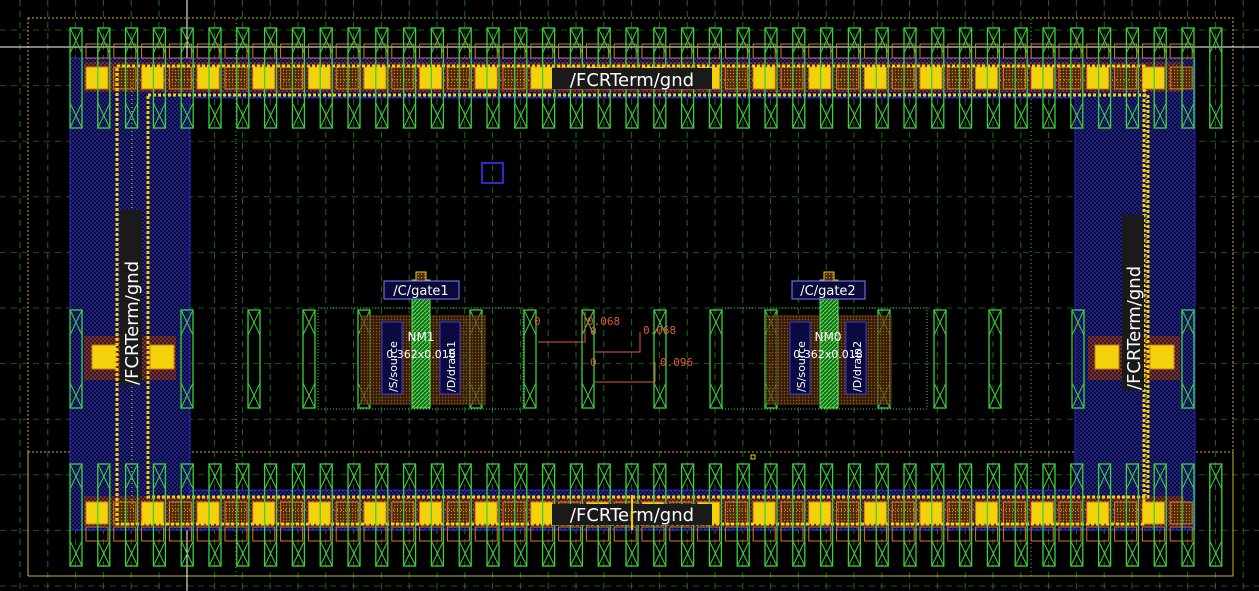 This screenshot has height=591, width=1259. I want to click on gate1-text: /C/gate1, so click(420, 291).